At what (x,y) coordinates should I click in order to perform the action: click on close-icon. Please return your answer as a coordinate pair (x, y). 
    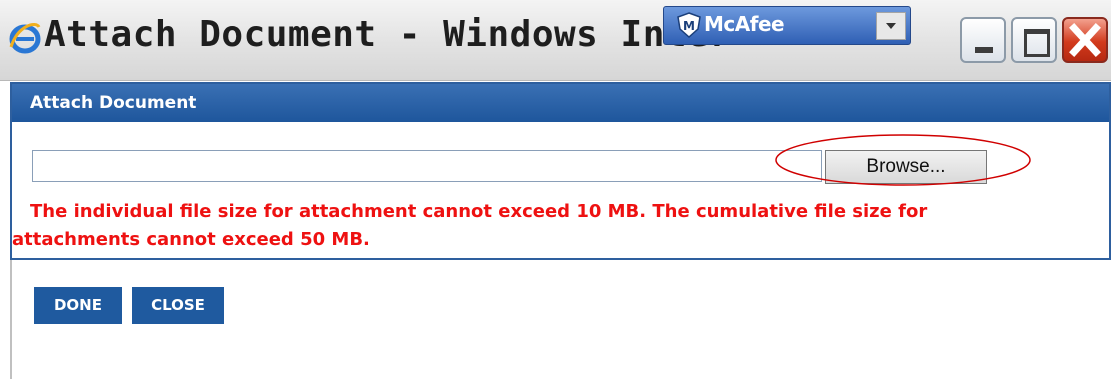
    Looking at the image, I should click on (1085, 40).